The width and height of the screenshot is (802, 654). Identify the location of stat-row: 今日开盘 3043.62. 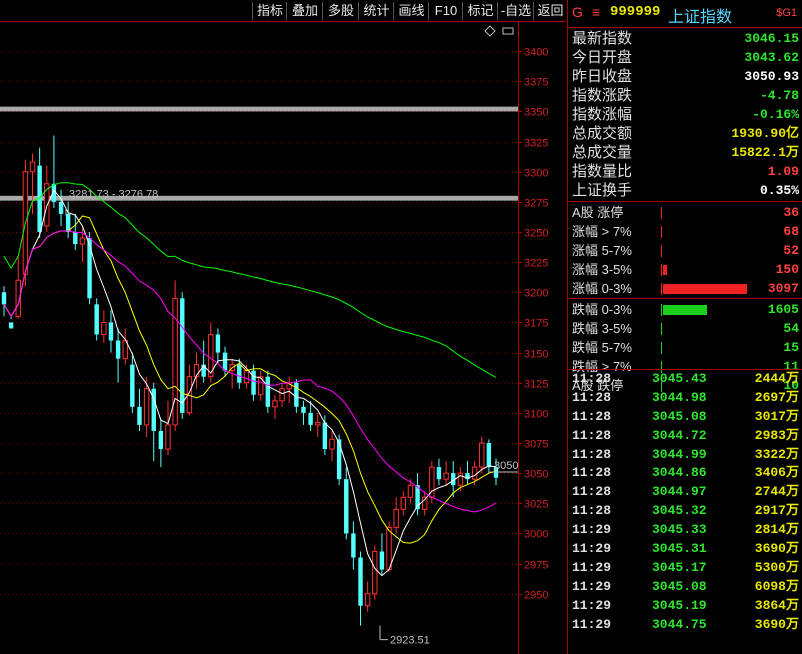
(685, 57).